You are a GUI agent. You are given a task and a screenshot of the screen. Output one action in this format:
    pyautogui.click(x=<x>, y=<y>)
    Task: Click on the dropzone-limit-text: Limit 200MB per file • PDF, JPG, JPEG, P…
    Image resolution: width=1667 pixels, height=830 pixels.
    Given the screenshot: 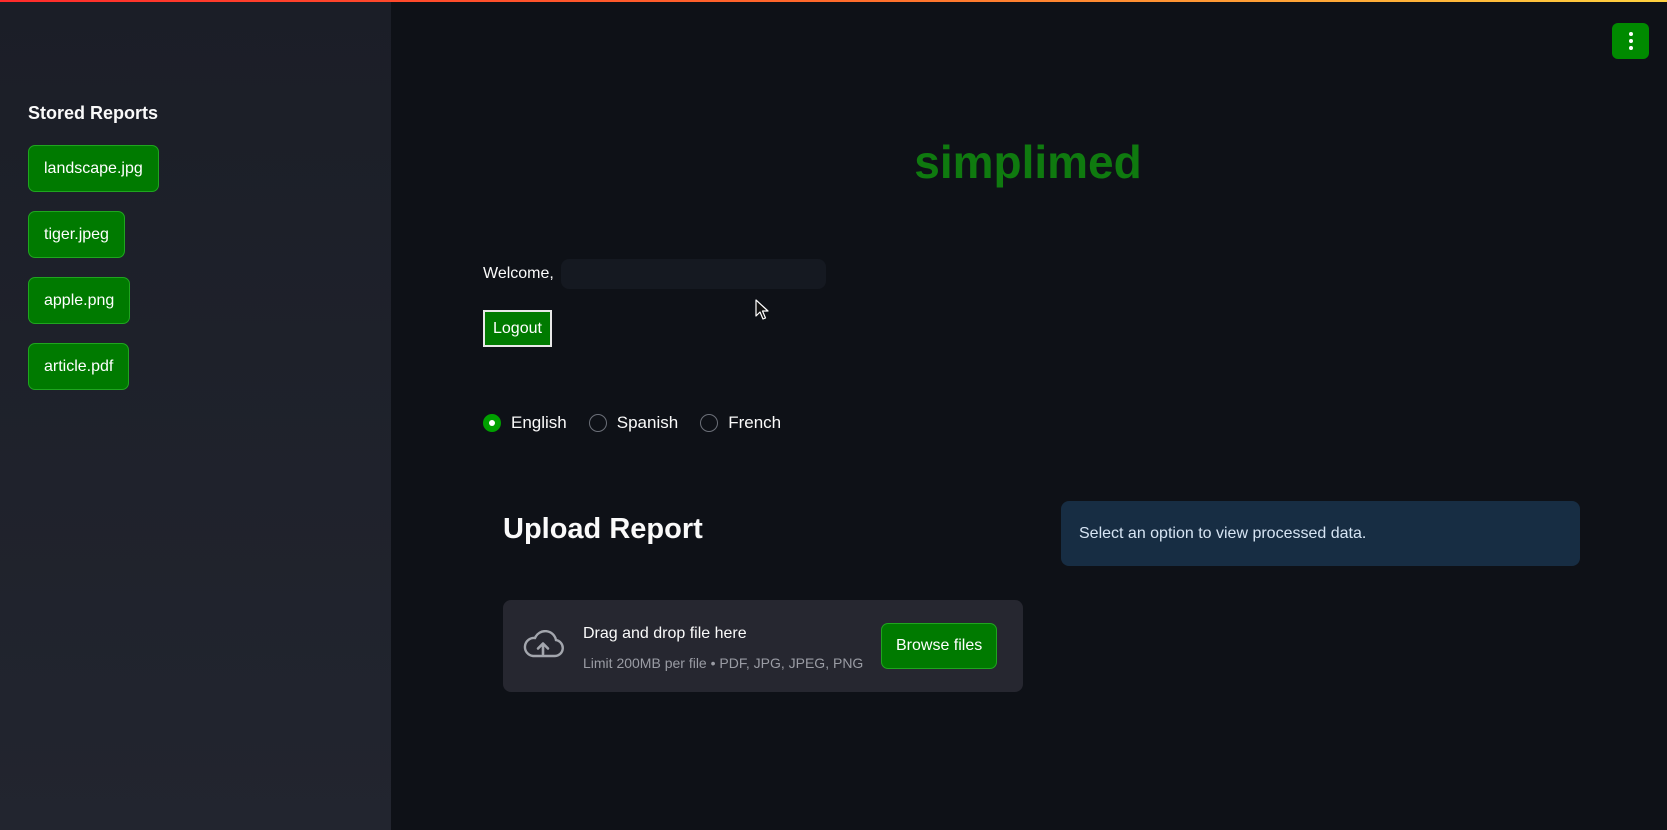 What is the action you would take?
    pyautogui.click(x=723, y=663)
    